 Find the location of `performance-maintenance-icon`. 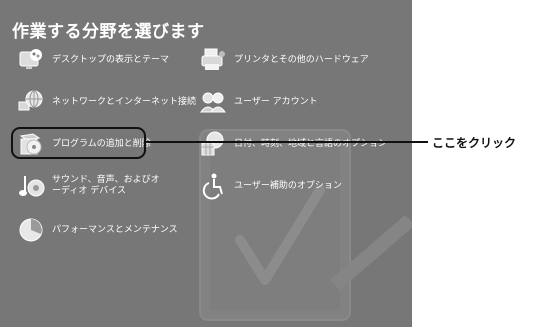

performance-maintenance-icon is located at coordinates (31, 230).